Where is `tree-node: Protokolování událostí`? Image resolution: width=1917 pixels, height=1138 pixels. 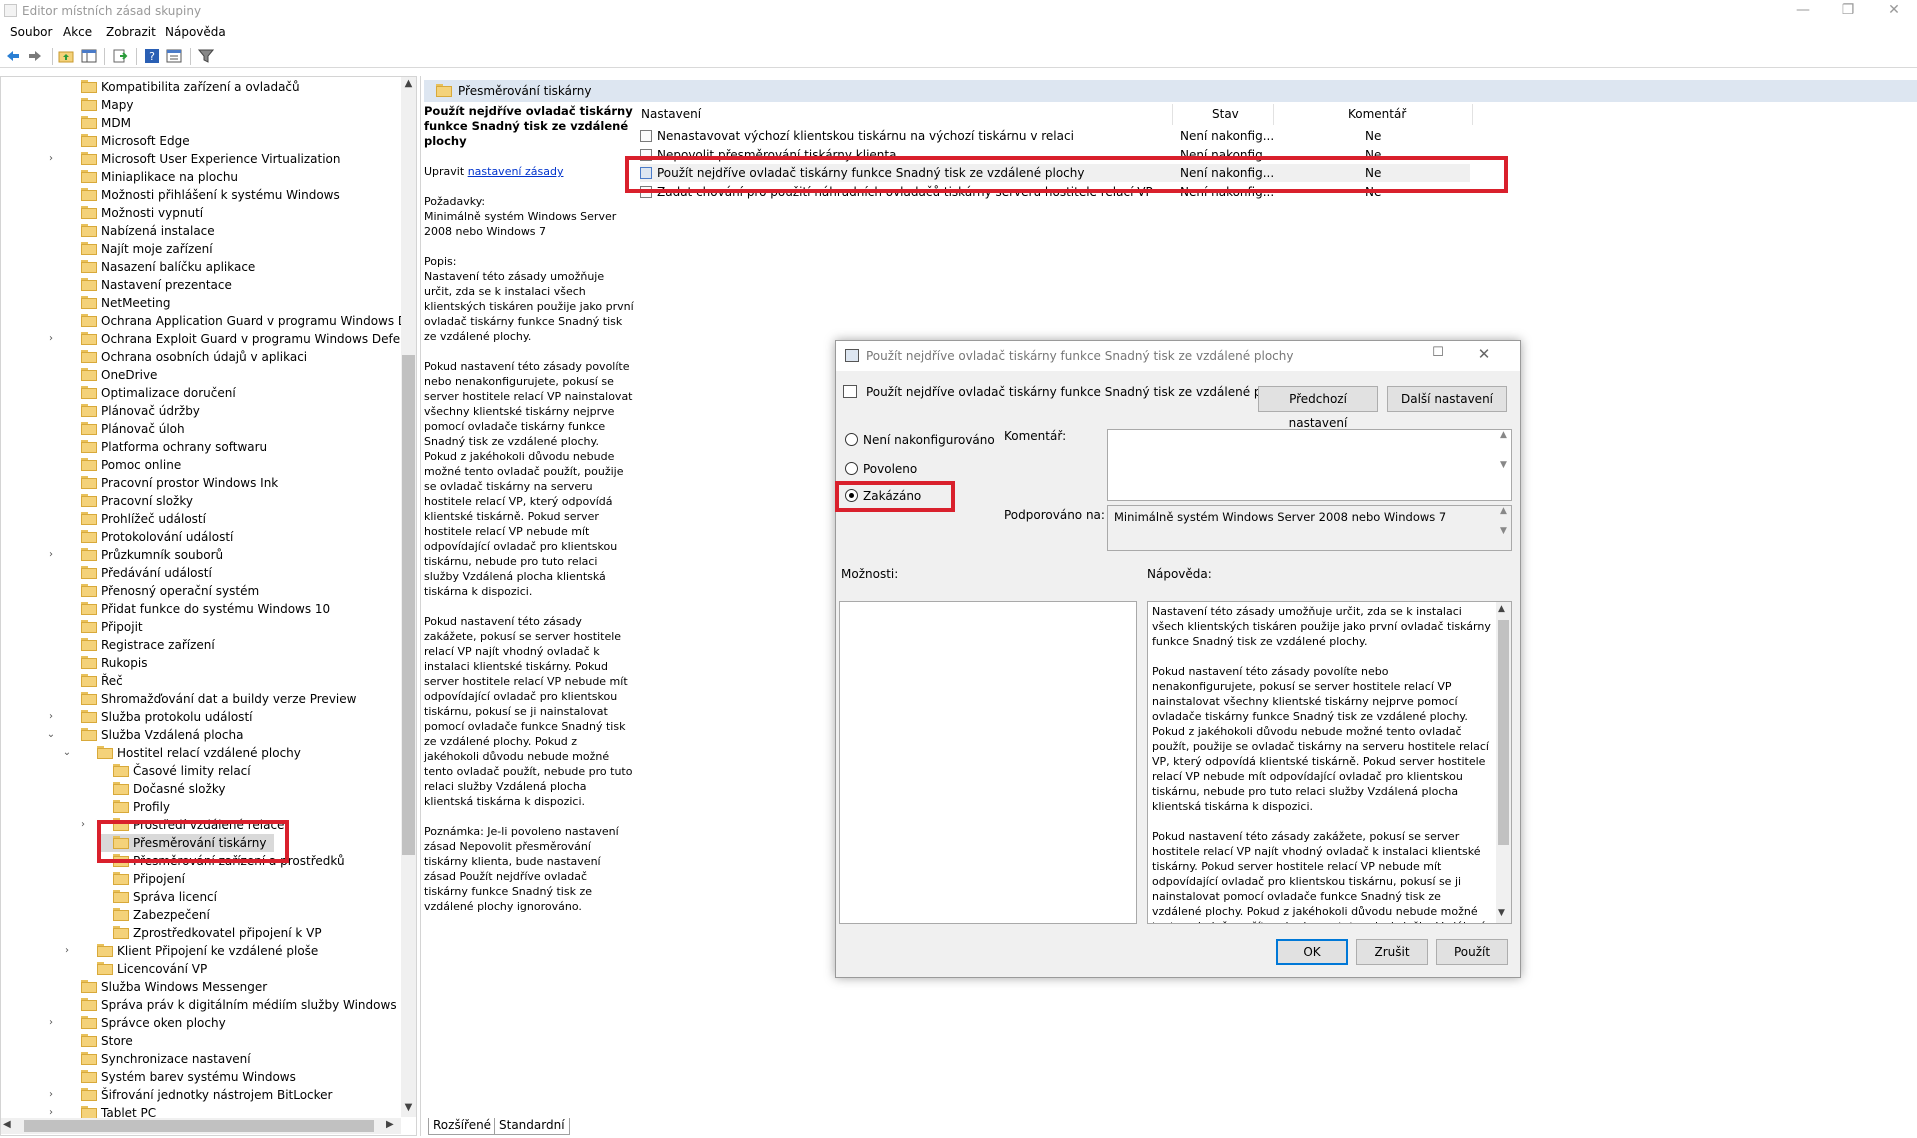
tree-node: Protokolování událostí is located at coordinates (201, 537).